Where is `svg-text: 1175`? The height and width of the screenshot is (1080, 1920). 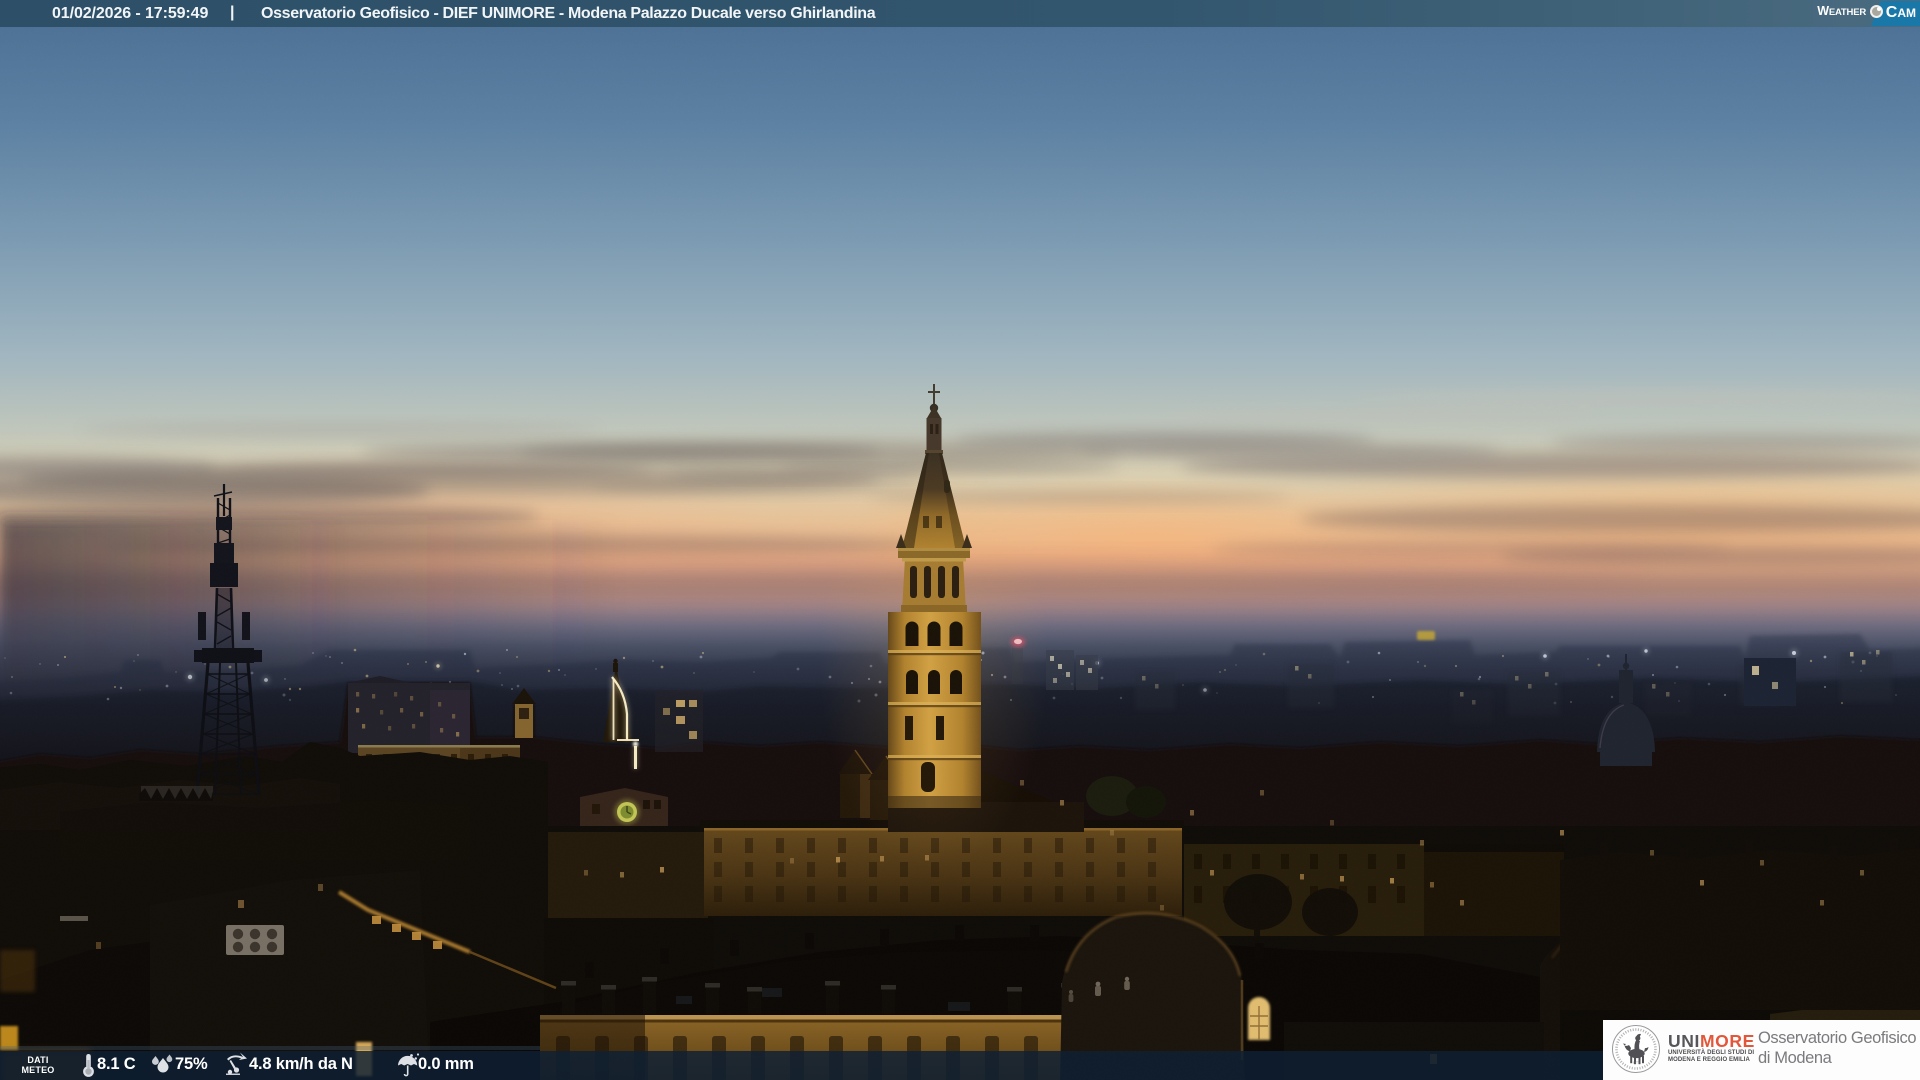
svg-text: 1175 is located at coordinates (1636, 1063).